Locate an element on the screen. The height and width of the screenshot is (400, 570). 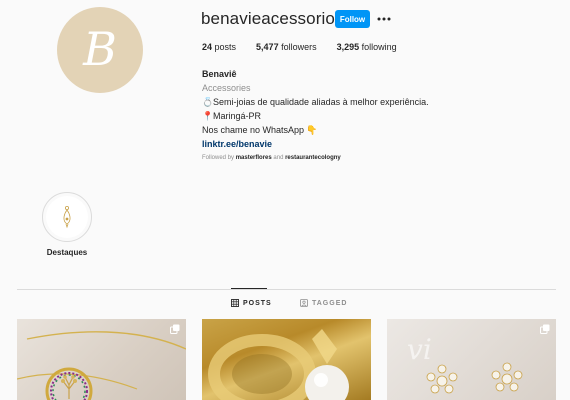
bio-link: linktr.ee/benavie is located at coordinates (315, 144).